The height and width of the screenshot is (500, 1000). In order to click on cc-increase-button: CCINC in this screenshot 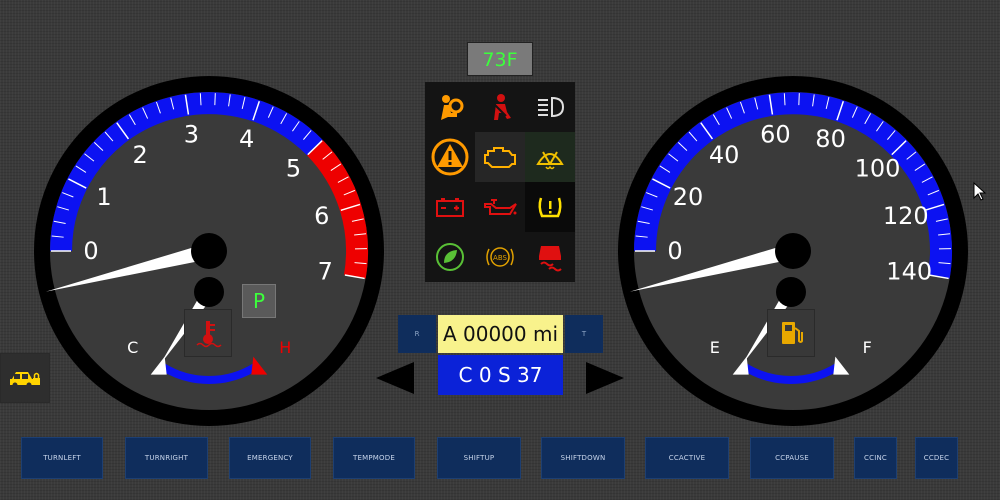, I will do `click(875, 458)`.